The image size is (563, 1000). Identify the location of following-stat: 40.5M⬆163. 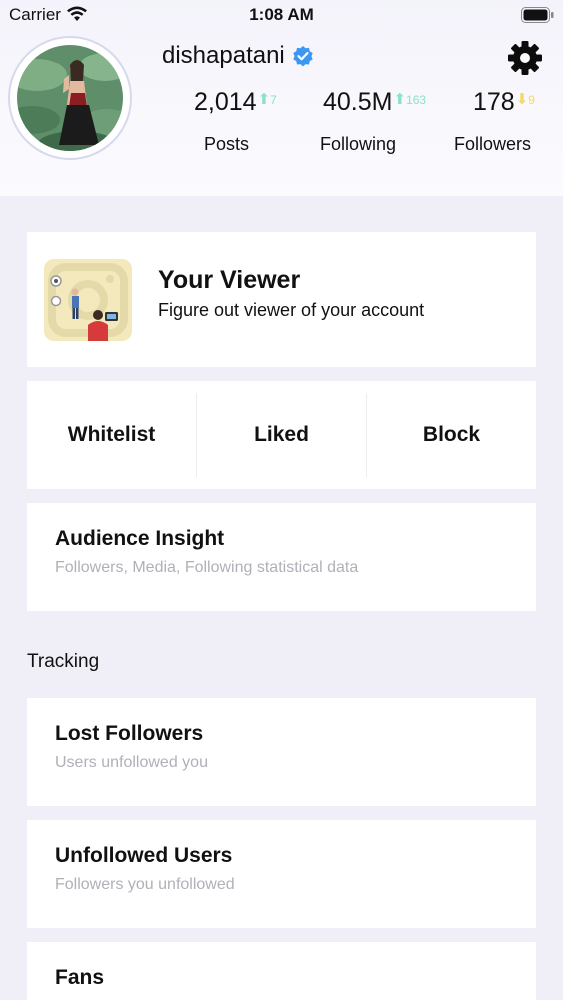
(374, 102).